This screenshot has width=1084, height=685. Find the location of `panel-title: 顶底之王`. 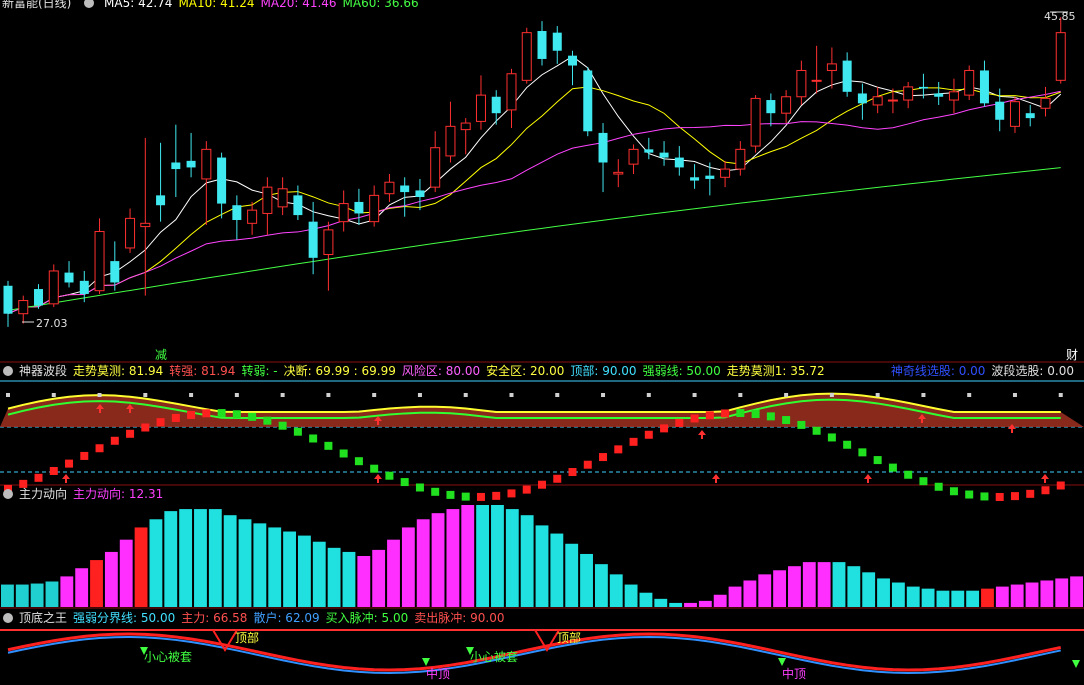

panel-title: 顶底之王 is located at coordinates (43, 618).